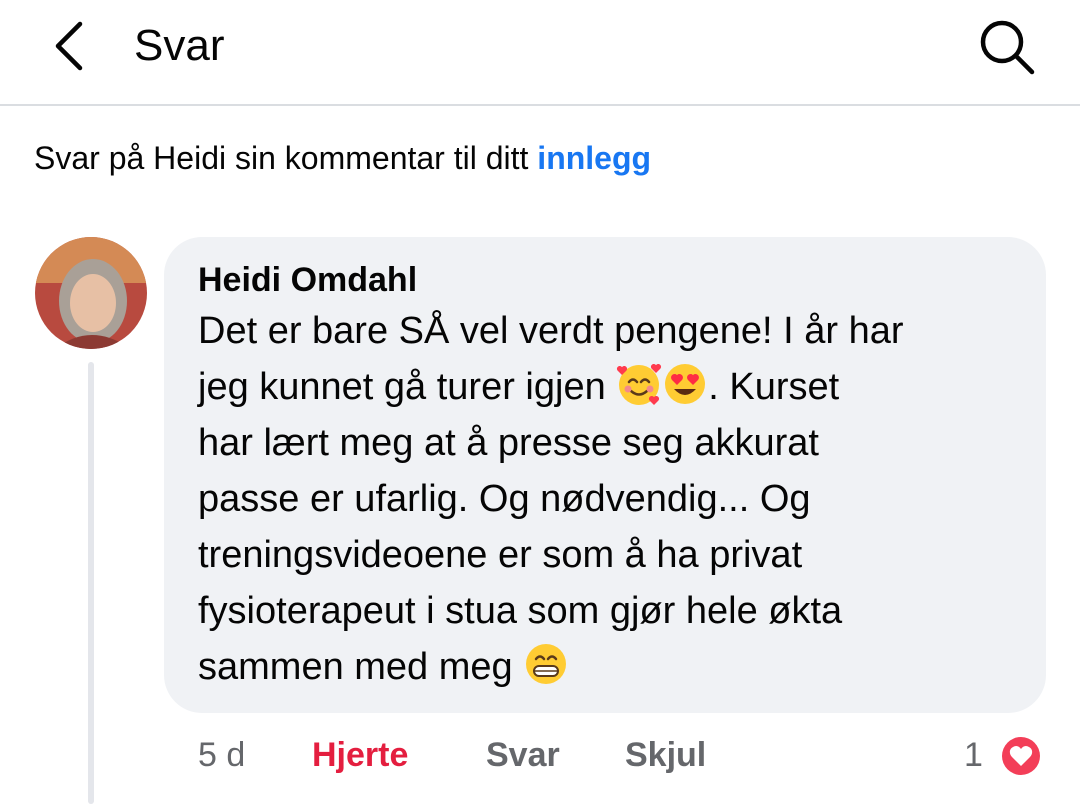  Describe the element at coordinates (685, 384) in the screenshot. I see `heart-eyes-emoji` at that location.